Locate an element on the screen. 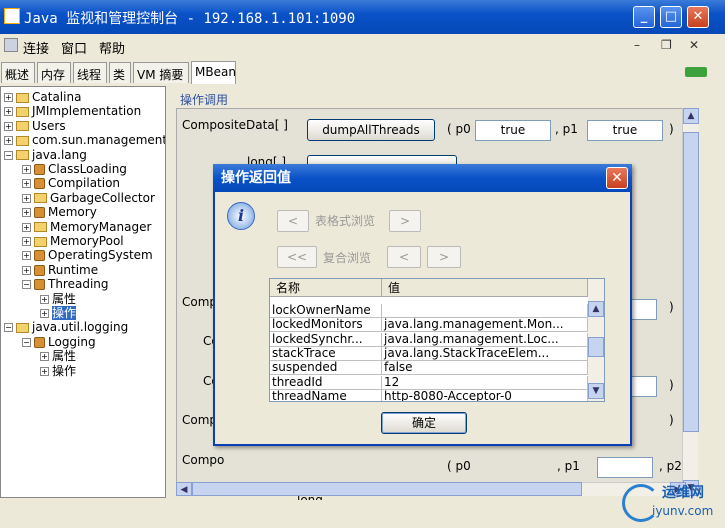 This screenshot has height=528, width=725. tree-node: + JMImplementation is located at coordinates (72, 111).